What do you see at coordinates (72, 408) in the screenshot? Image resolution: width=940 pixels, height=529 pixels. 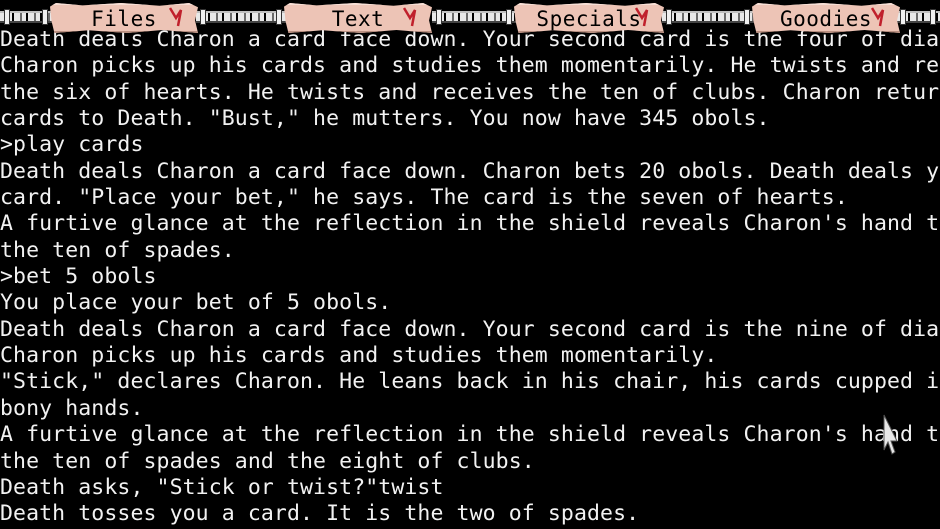 I see `transcript-line: bony hands.` at bounding box center [72, 408].